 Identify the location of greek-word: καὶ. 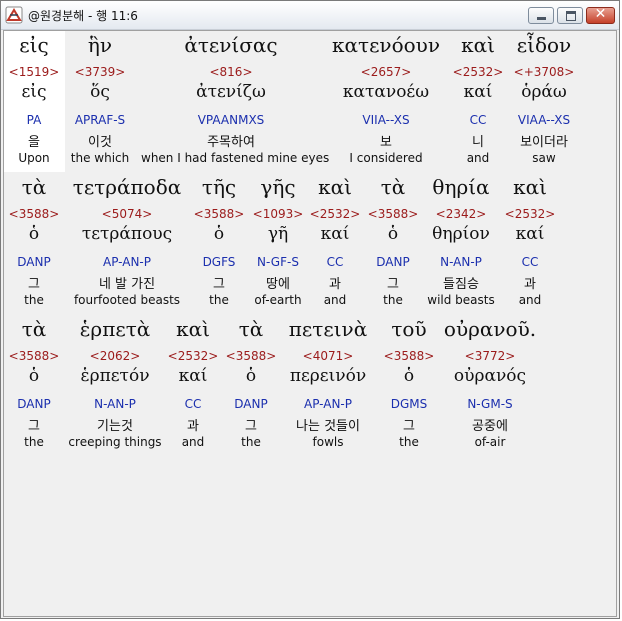
(530, 187).